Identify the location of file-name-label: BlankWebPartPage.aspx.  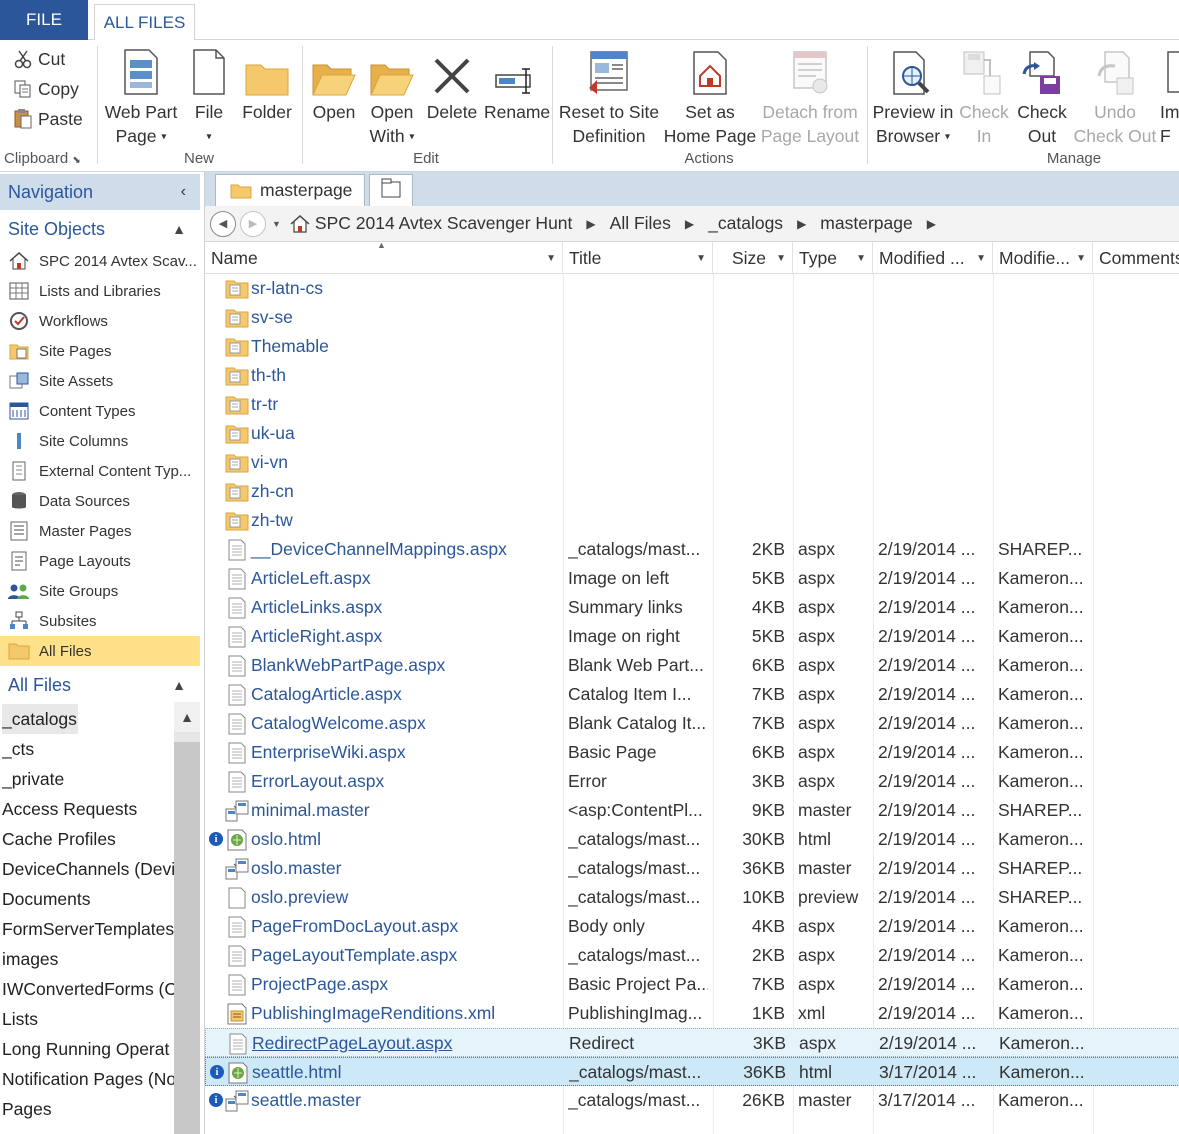
(348, 665).